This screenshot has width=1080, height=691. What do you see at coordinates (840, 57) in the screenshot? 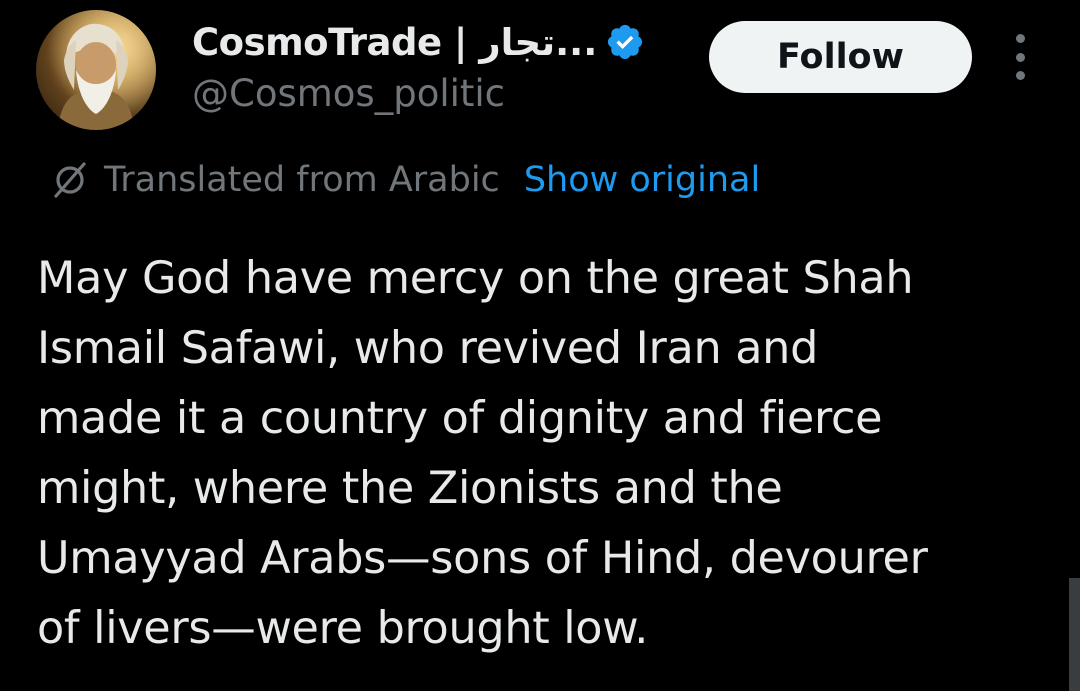
I see `follow-button: Follow` at bounding box center [840, 57].